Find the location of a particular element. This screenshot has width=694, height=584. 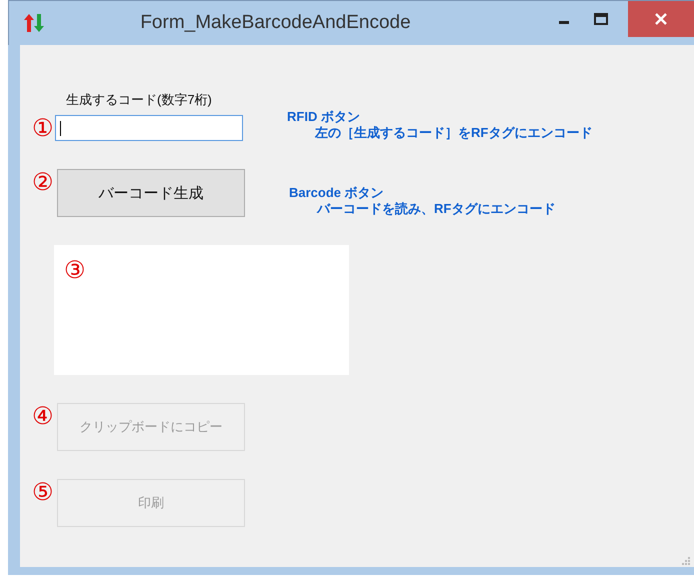

window-title: Form_MakeBarcodeAndEncode is located at coordinates (275, 23).